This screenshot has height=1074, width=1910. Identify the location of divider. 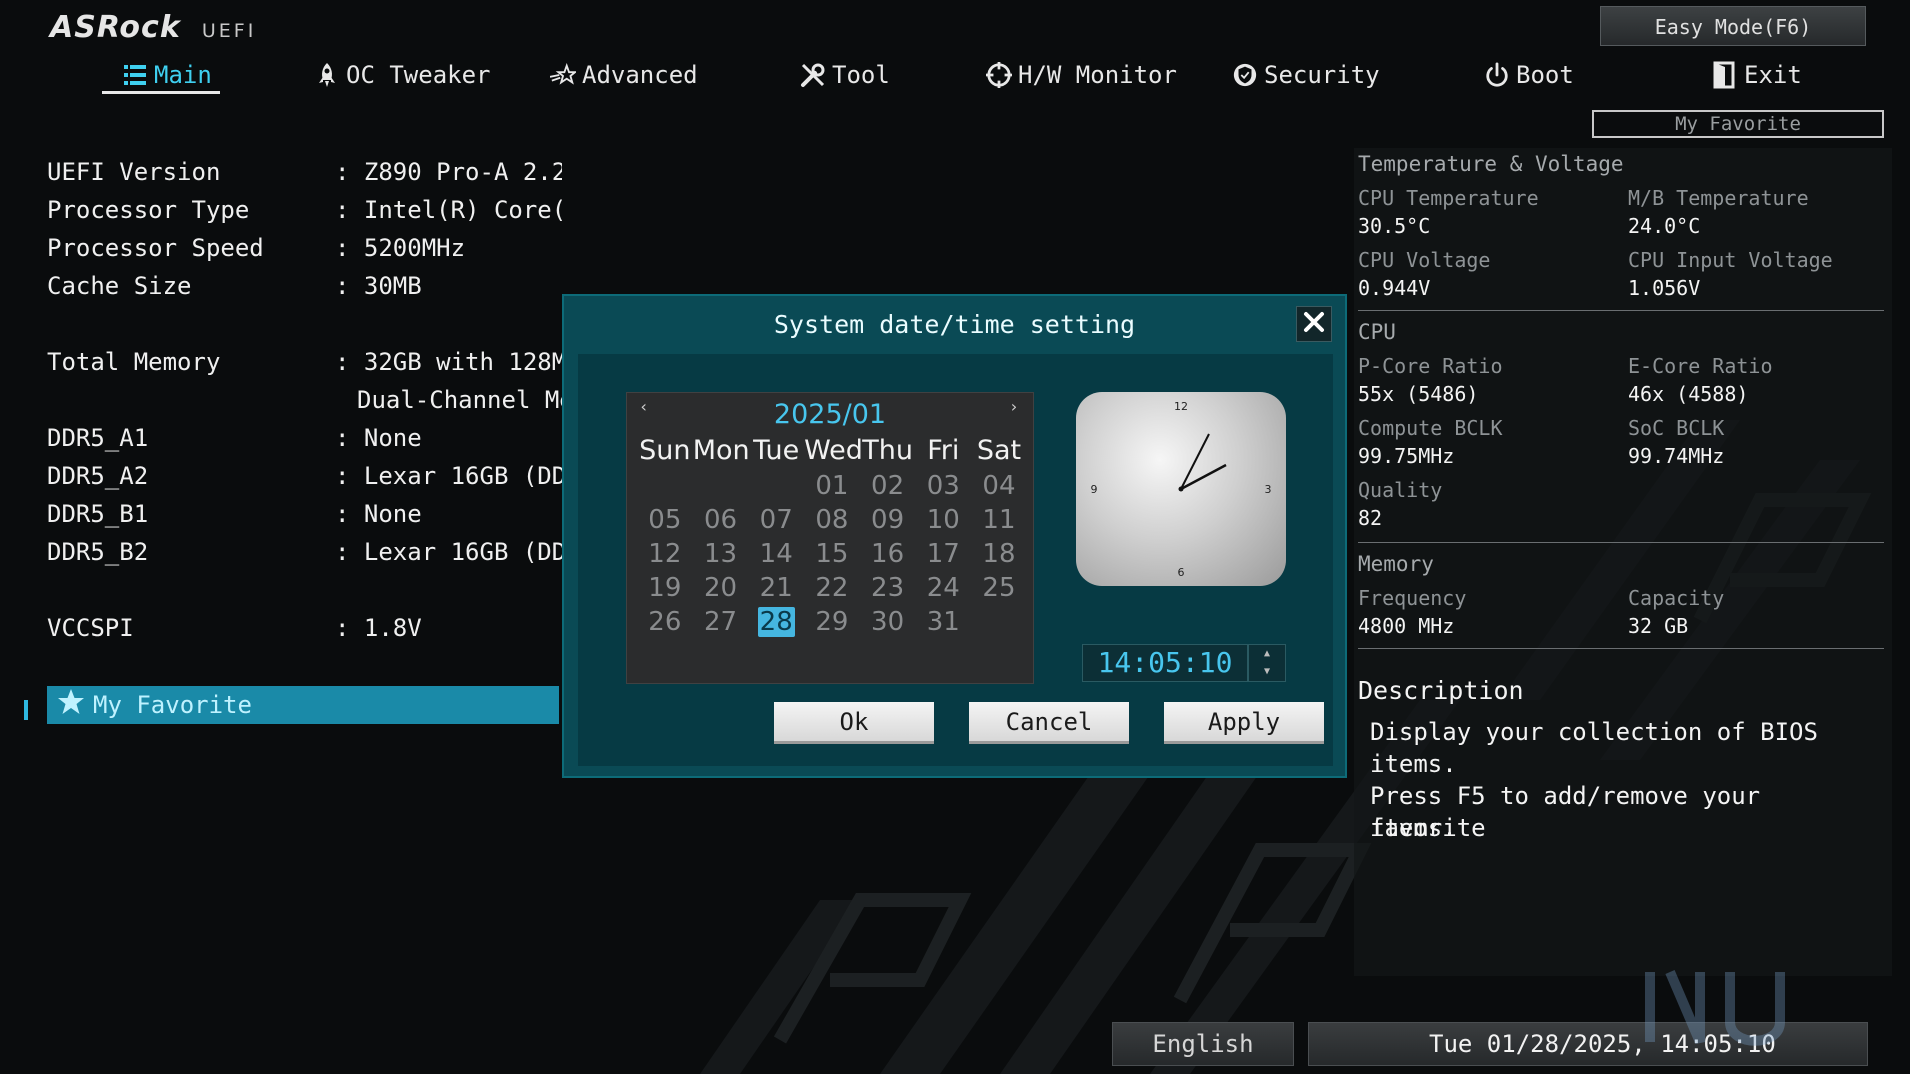
(1621, 542).